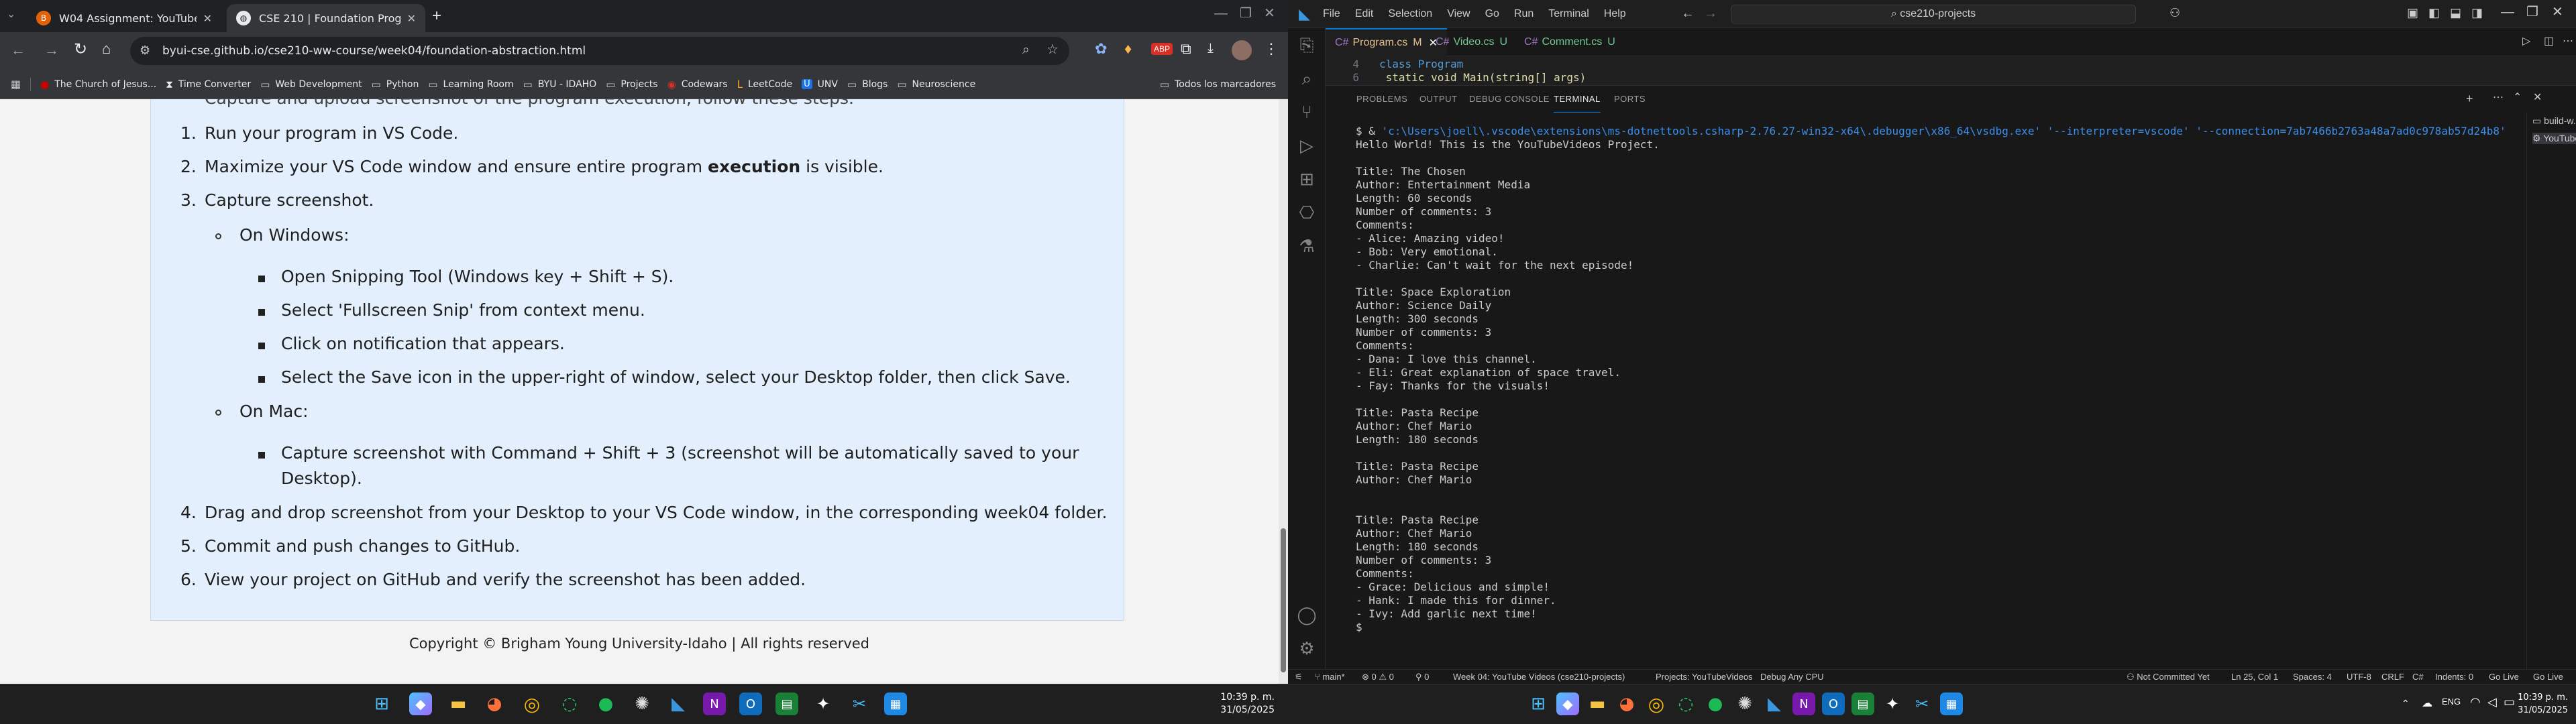 The image size is (2576, 724). I want to click on all-bookmarks: ▭ Todos los marcadores, so click(1218, 84).